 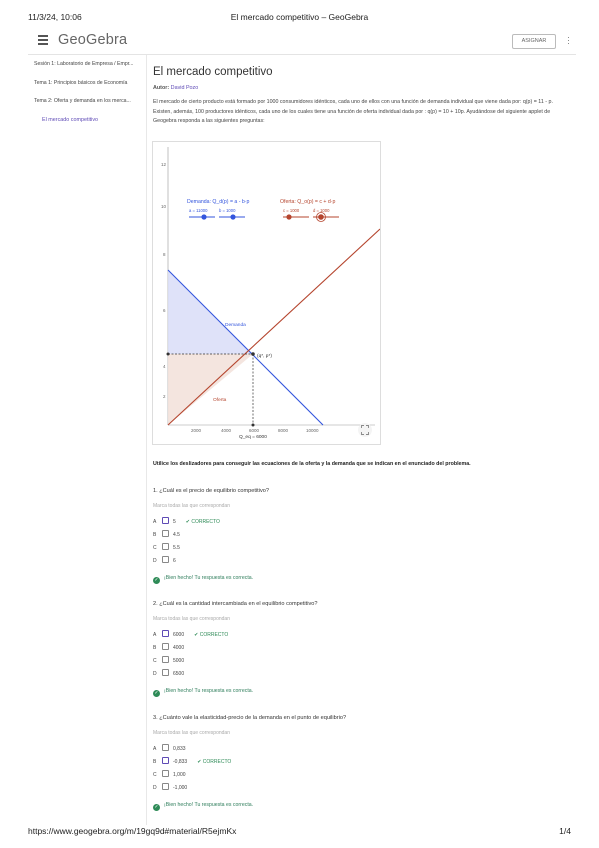 I want to click on page-title: El mercado competitivo, so click(x=213, y=72).